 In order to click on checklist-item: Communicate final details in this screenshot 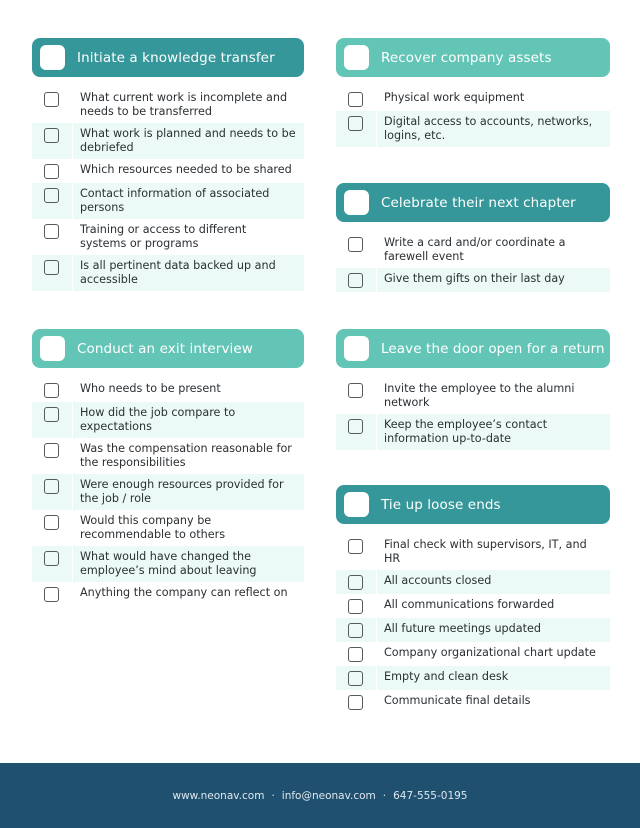, I will do `click(473, 702)`.